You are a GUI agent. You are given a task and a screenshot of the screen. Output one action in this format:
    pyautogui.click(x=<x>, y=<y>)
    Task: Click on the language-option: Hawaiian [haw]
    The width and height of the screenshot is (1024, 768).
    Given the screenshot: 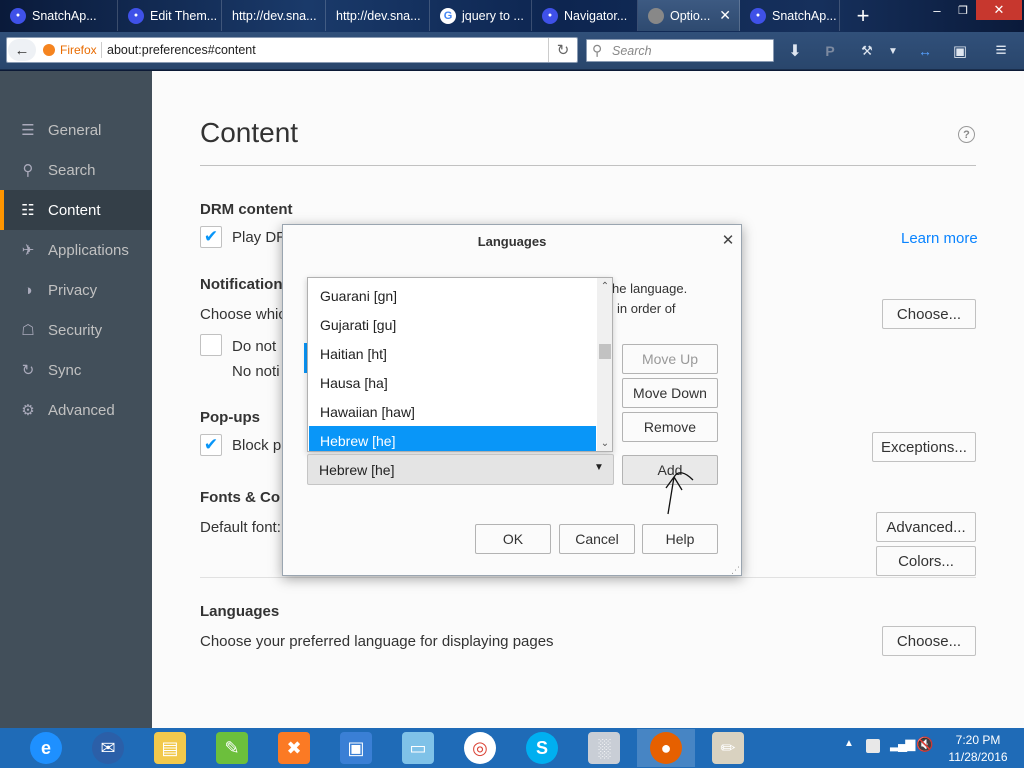 What is the action you would take?
    pyautogui.click(x=452, y=411)
    